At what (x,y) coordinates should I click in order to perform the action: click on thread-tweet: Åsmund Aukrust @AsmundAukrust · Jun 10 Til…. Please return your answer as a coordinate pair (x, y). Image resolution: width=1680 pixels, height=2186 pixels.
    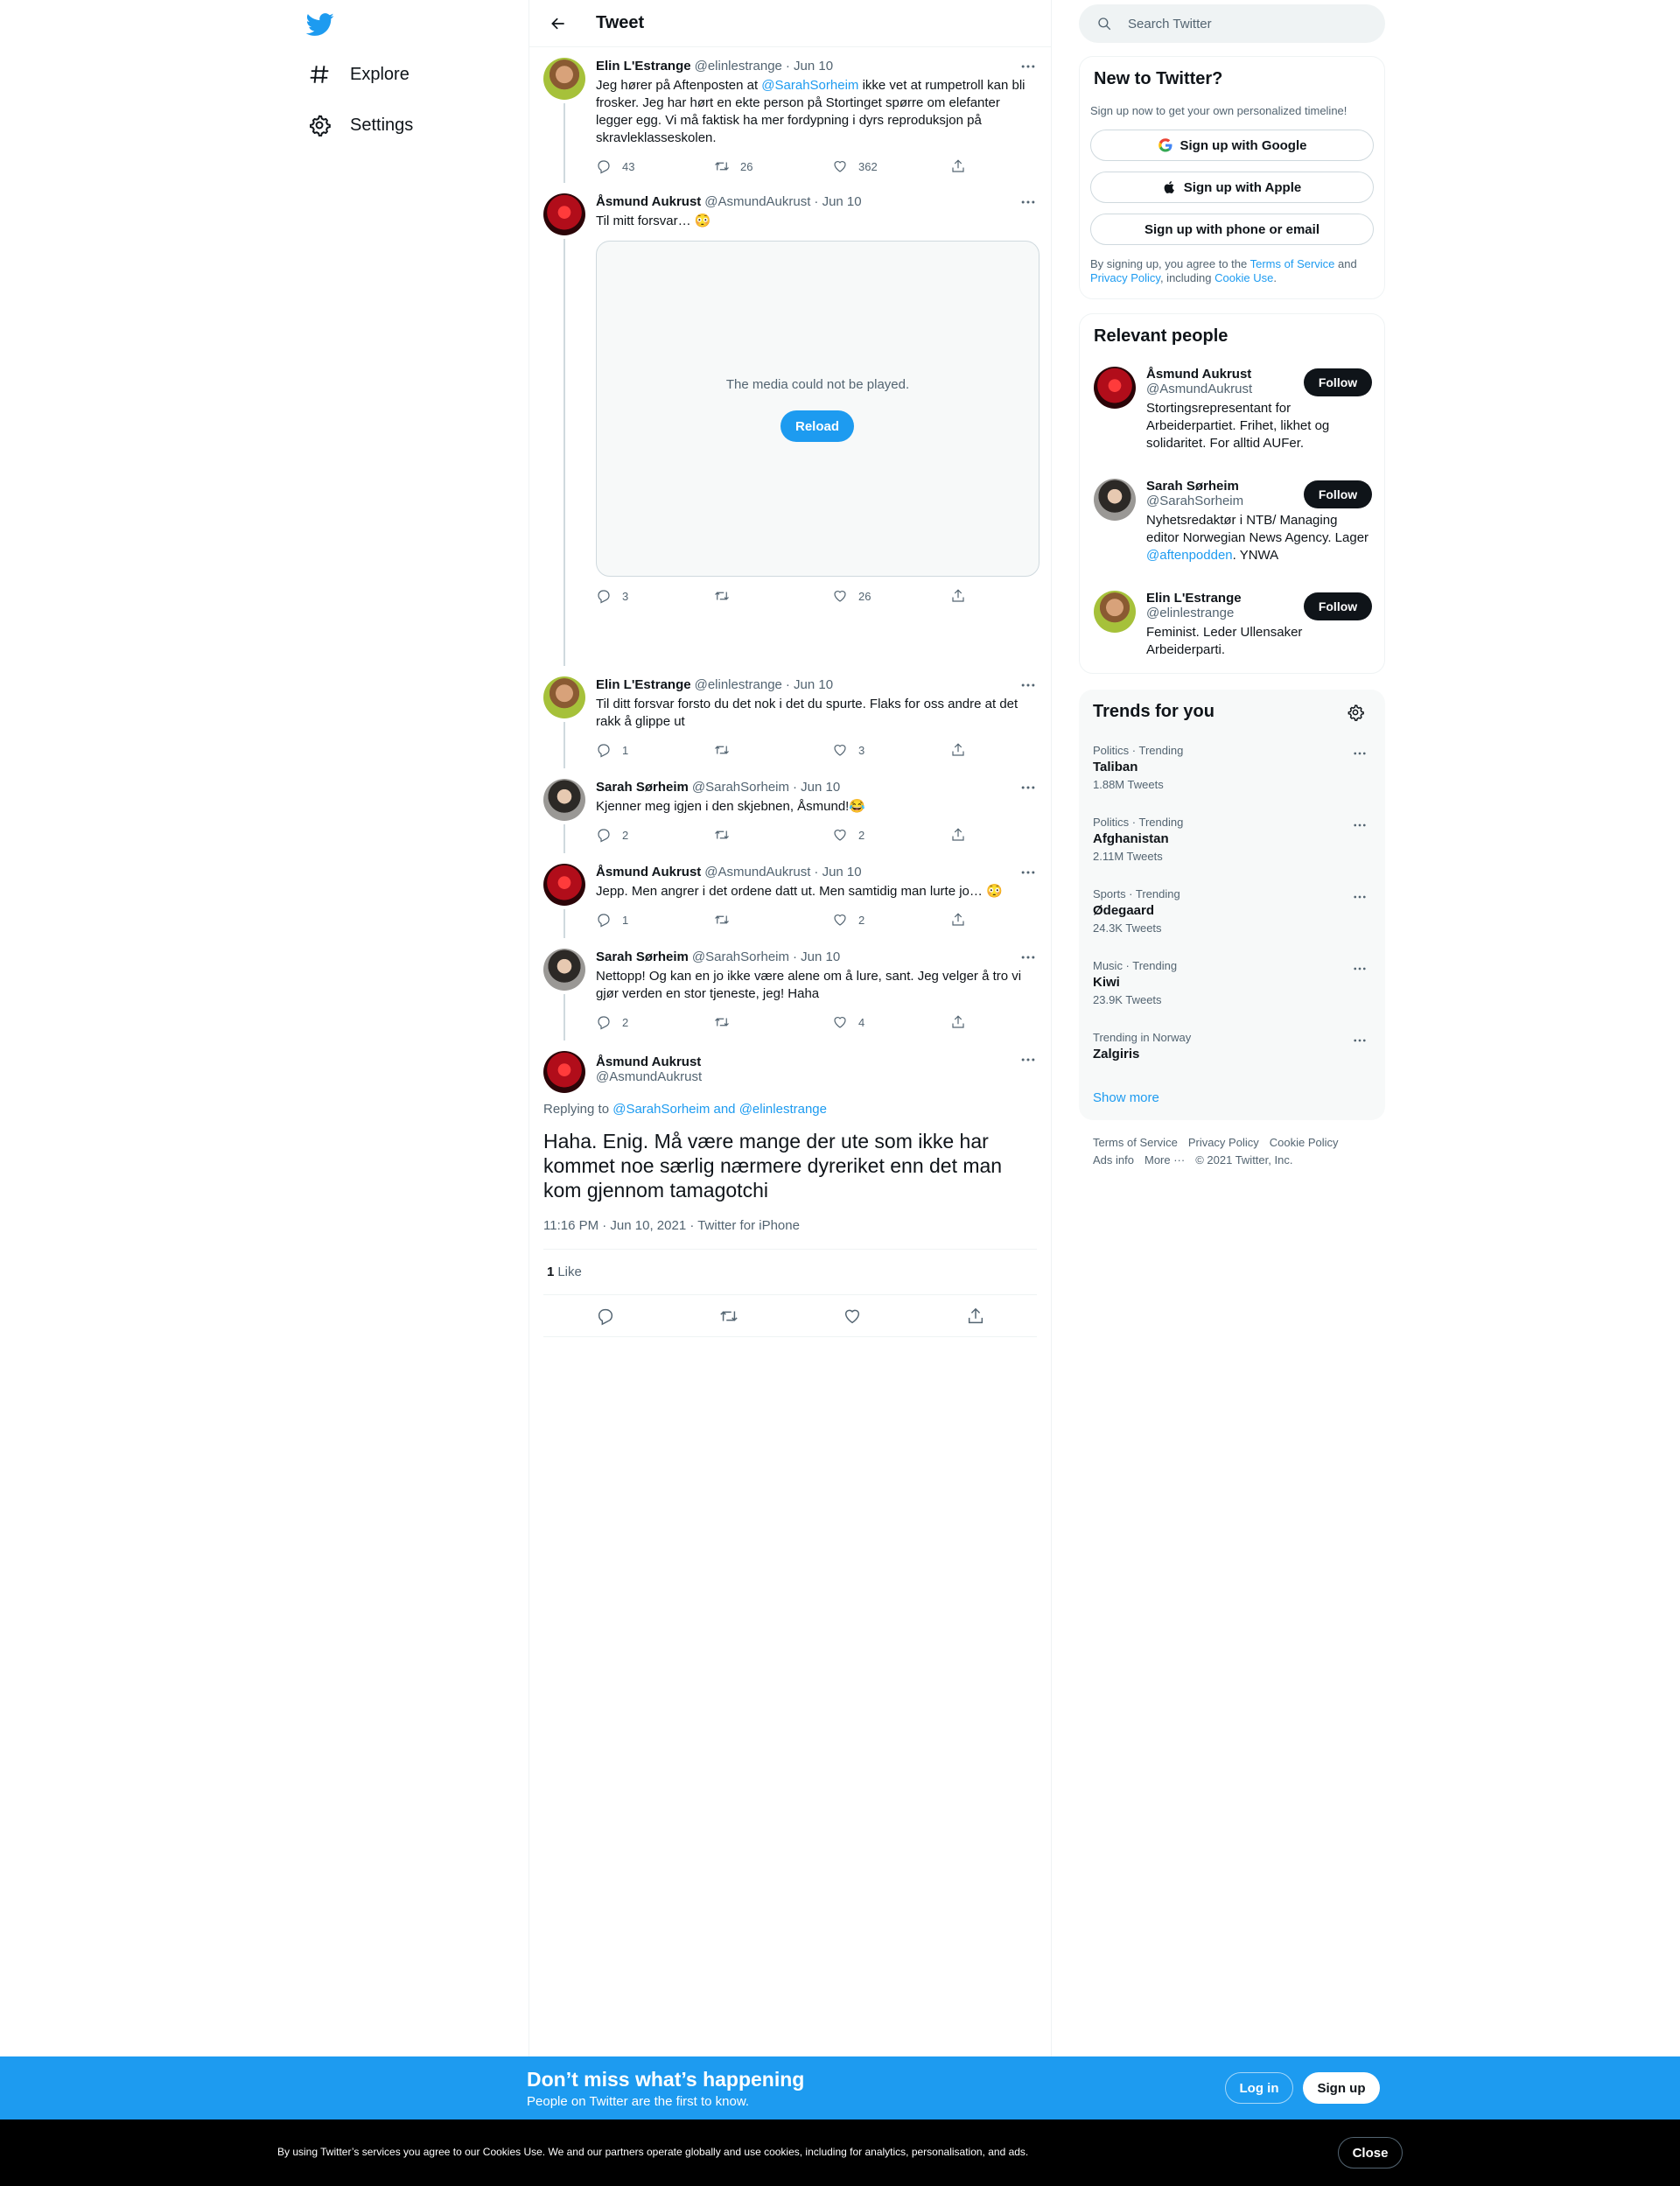
    Looking at the image, I should click on (790, 424).